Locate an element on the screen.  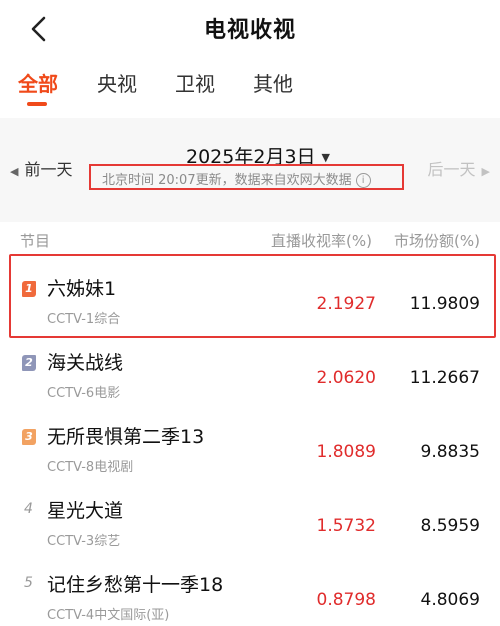
update-note: 北京时间 20:07更新，数据来自欢网大数据 i is located at coordinates (236, 178).